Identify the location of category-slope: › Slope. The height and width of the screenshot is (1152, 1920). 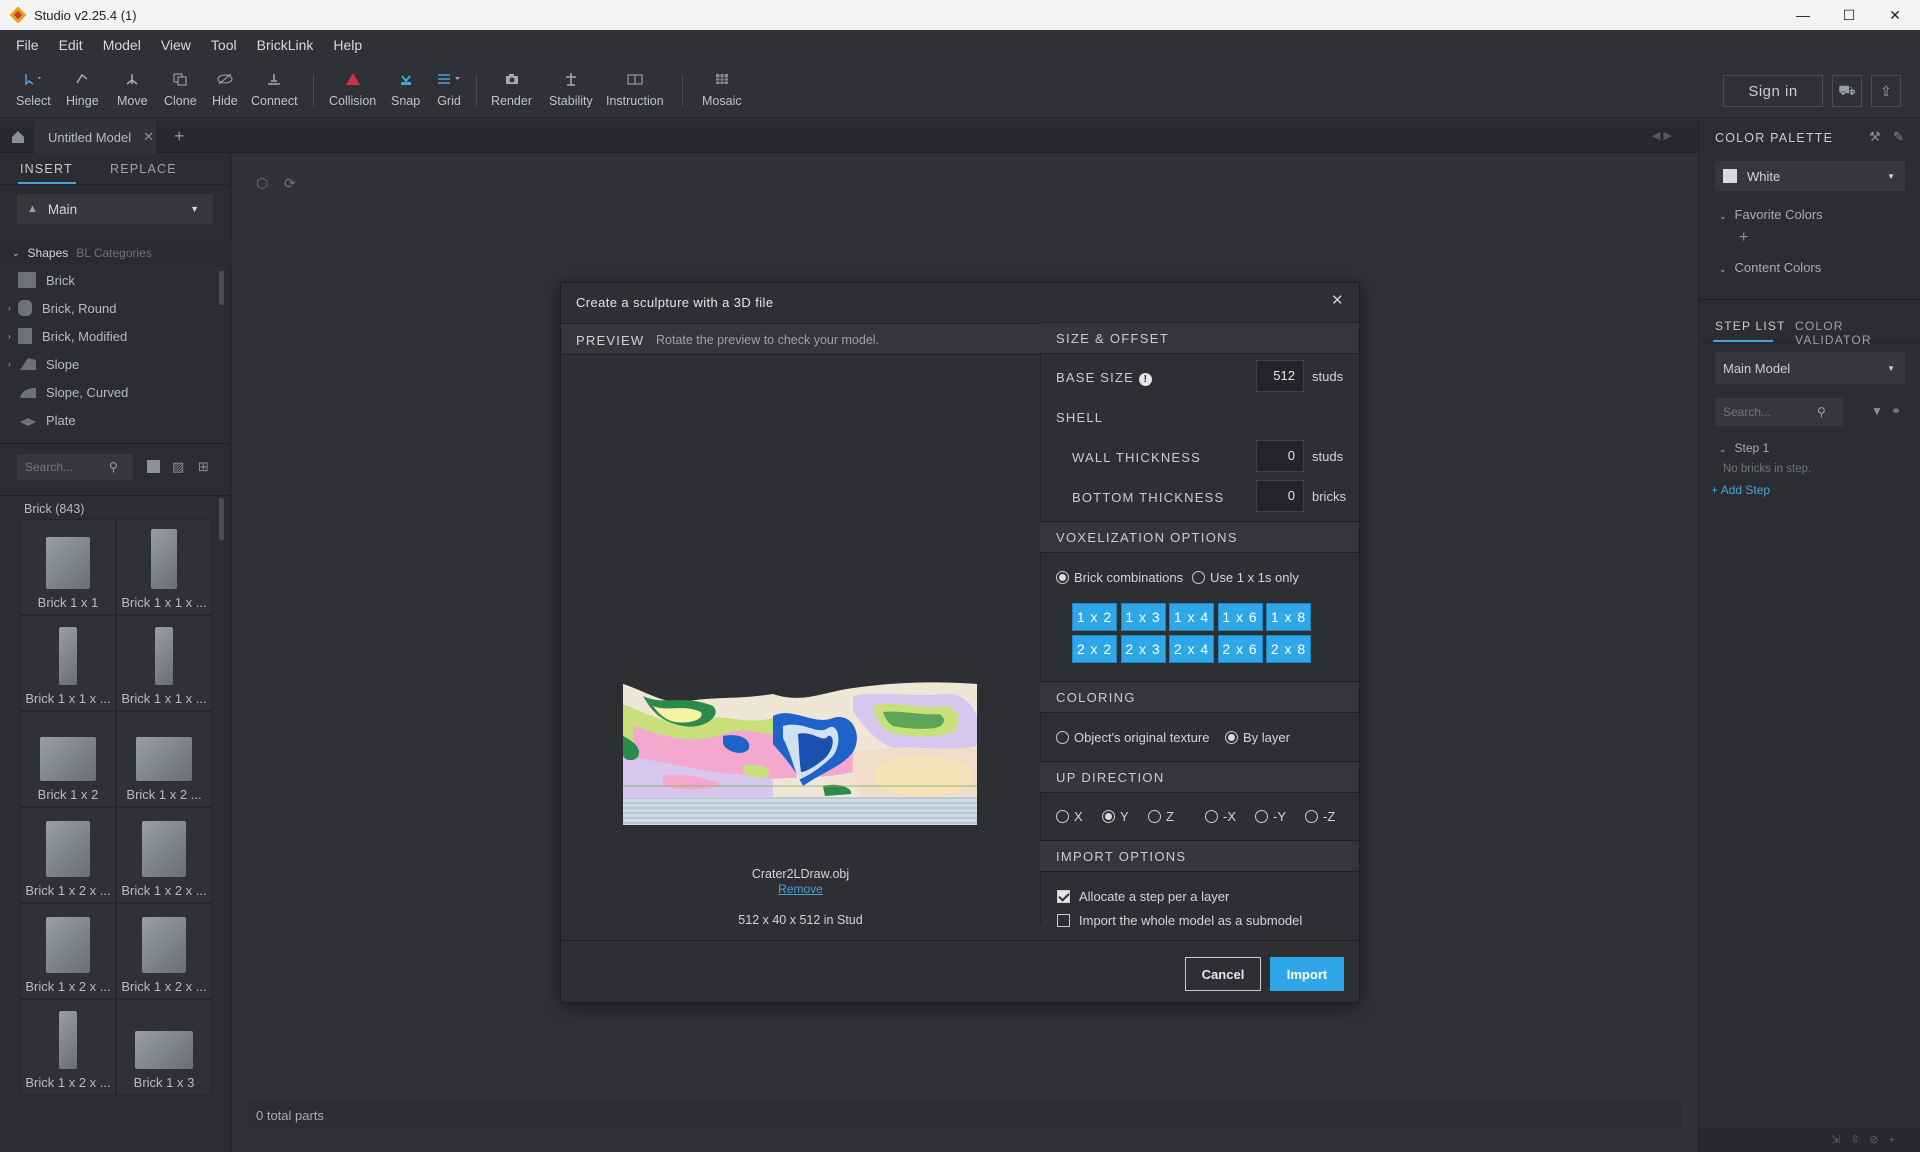
(107, 364).